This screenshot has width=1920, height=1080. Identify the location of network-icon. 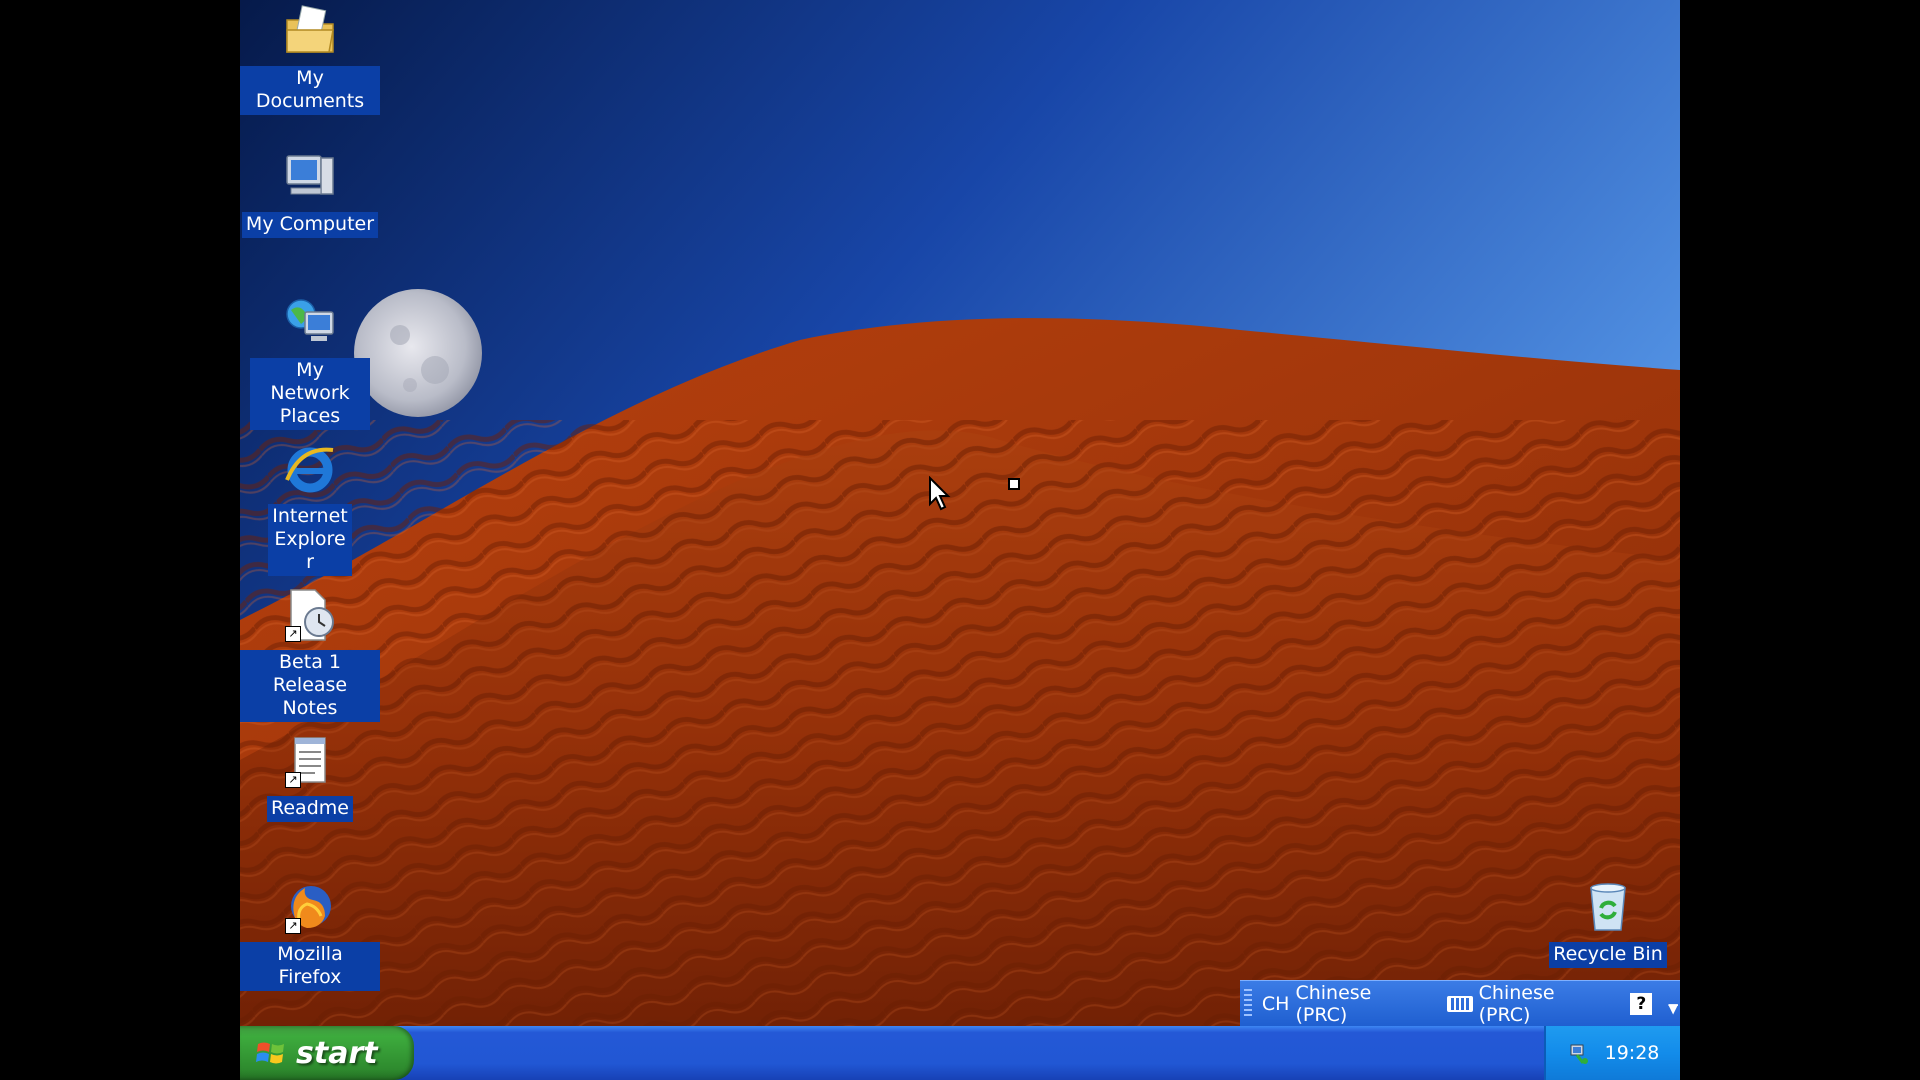
(310, 323).